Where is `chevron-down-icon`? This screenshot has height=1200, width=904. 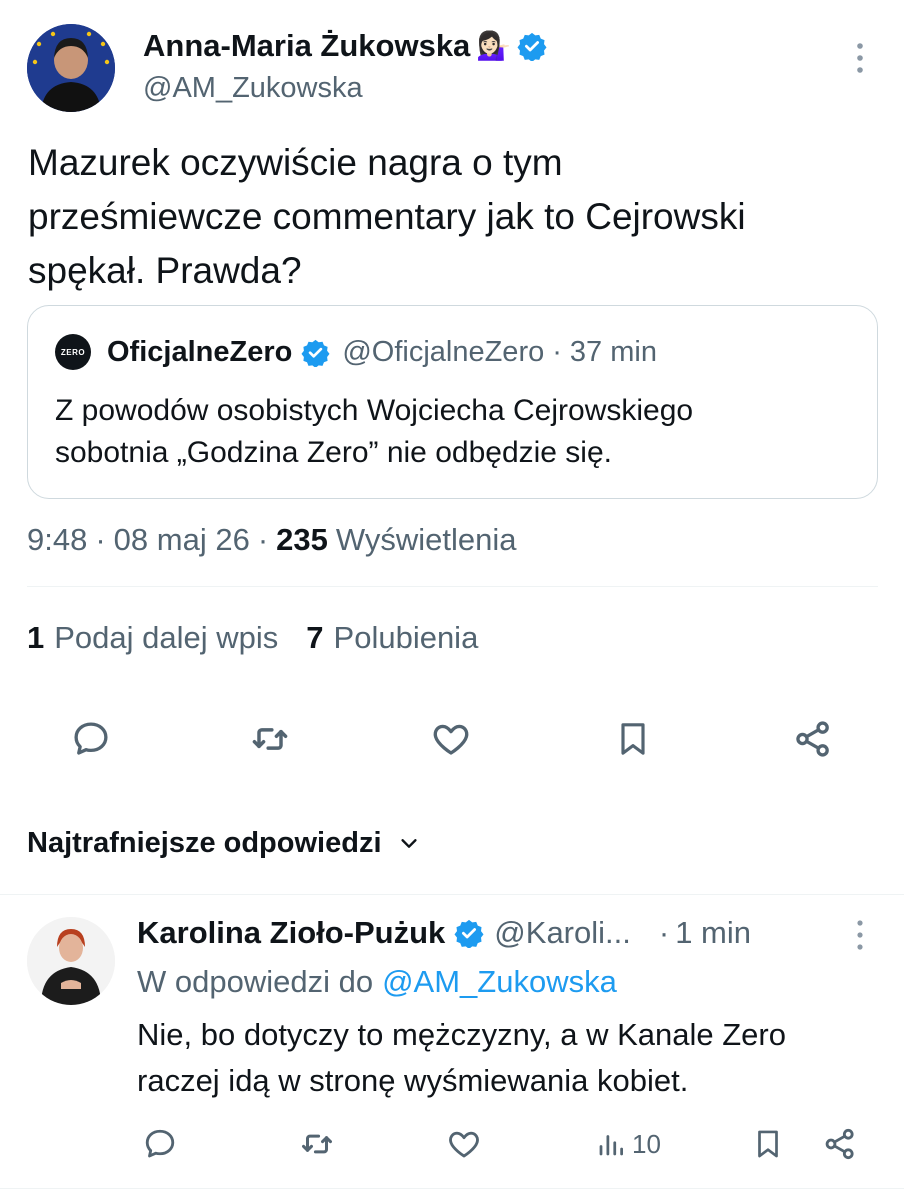
chevron-down-icon is located at coordinates (408, 843).